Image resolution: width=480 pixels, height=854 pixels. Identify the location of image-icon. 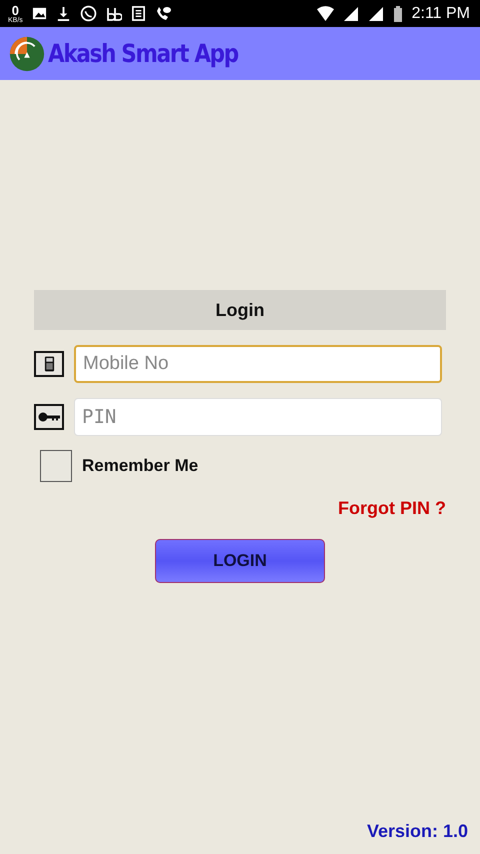
(39, 13).